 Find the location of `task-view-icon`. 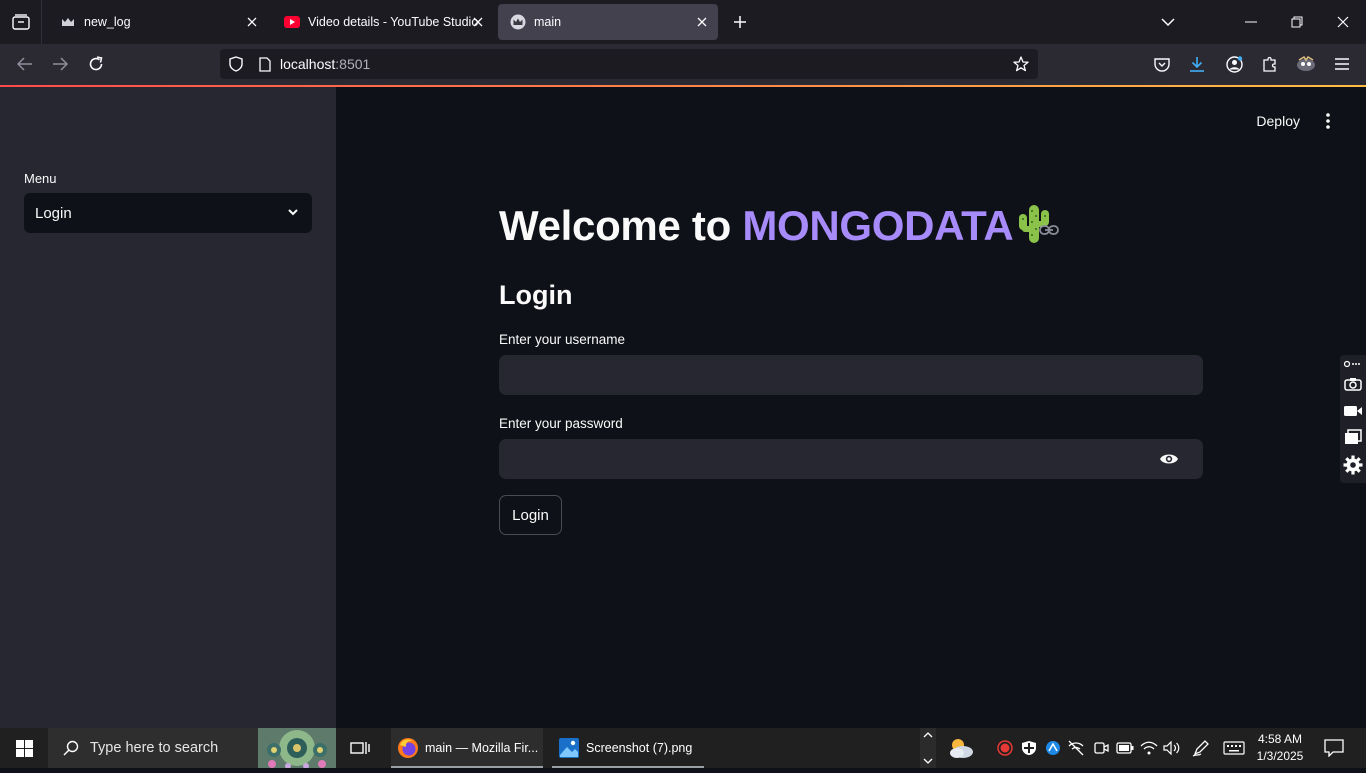

task-view-icon is located at coordinates (360, 748).